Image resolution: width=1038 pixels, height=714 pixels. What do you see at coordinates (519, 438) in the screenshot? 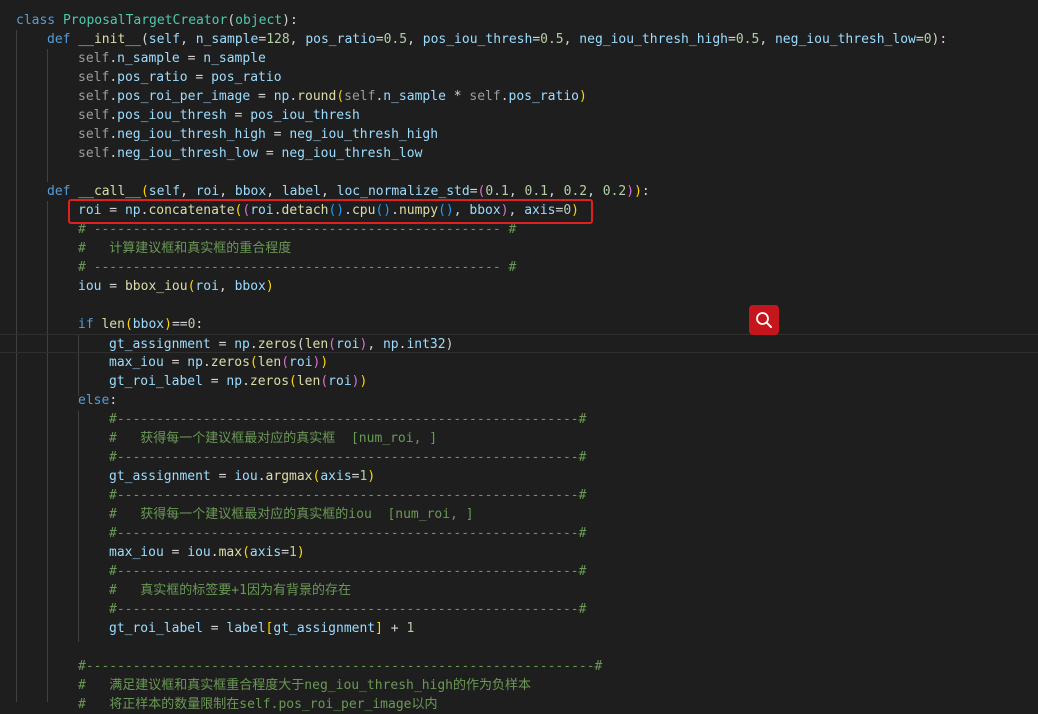
I see `code-line: # 获得每一个建议框最对应的真实框 [num_roi, ]` at bounding box center [519, 438].